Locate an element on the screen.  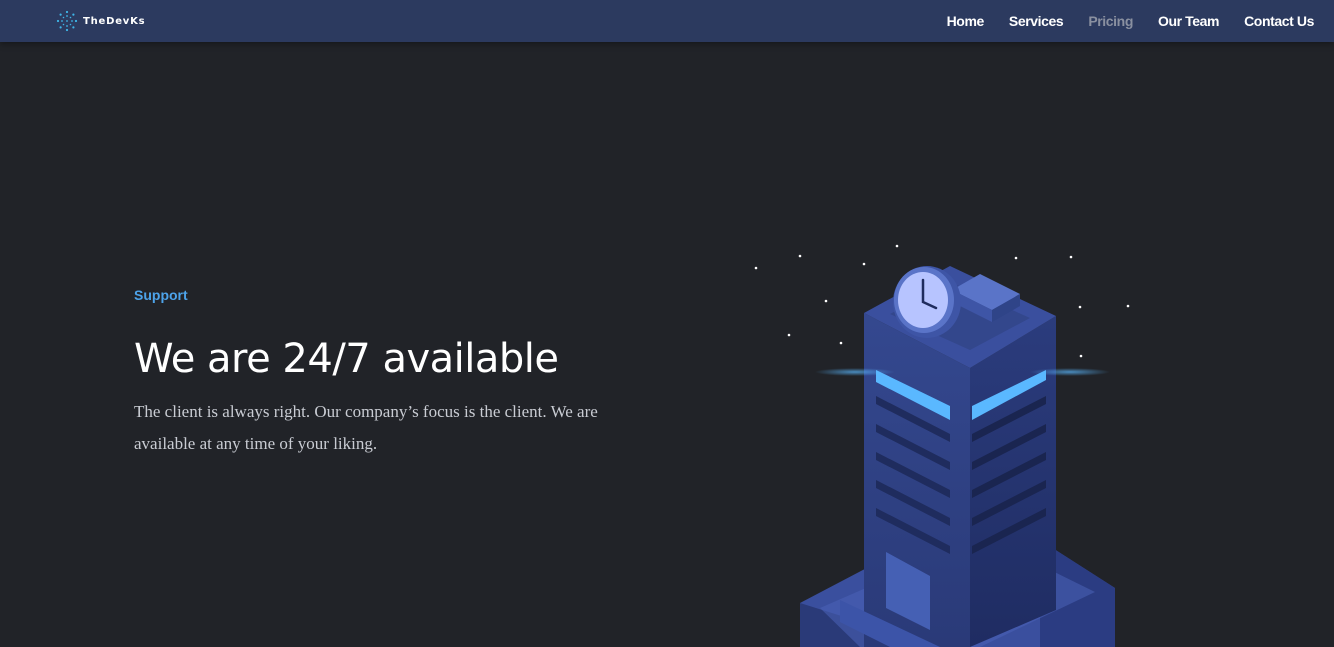
brand-name: TheDevKs is located at coordinates (114, 21).